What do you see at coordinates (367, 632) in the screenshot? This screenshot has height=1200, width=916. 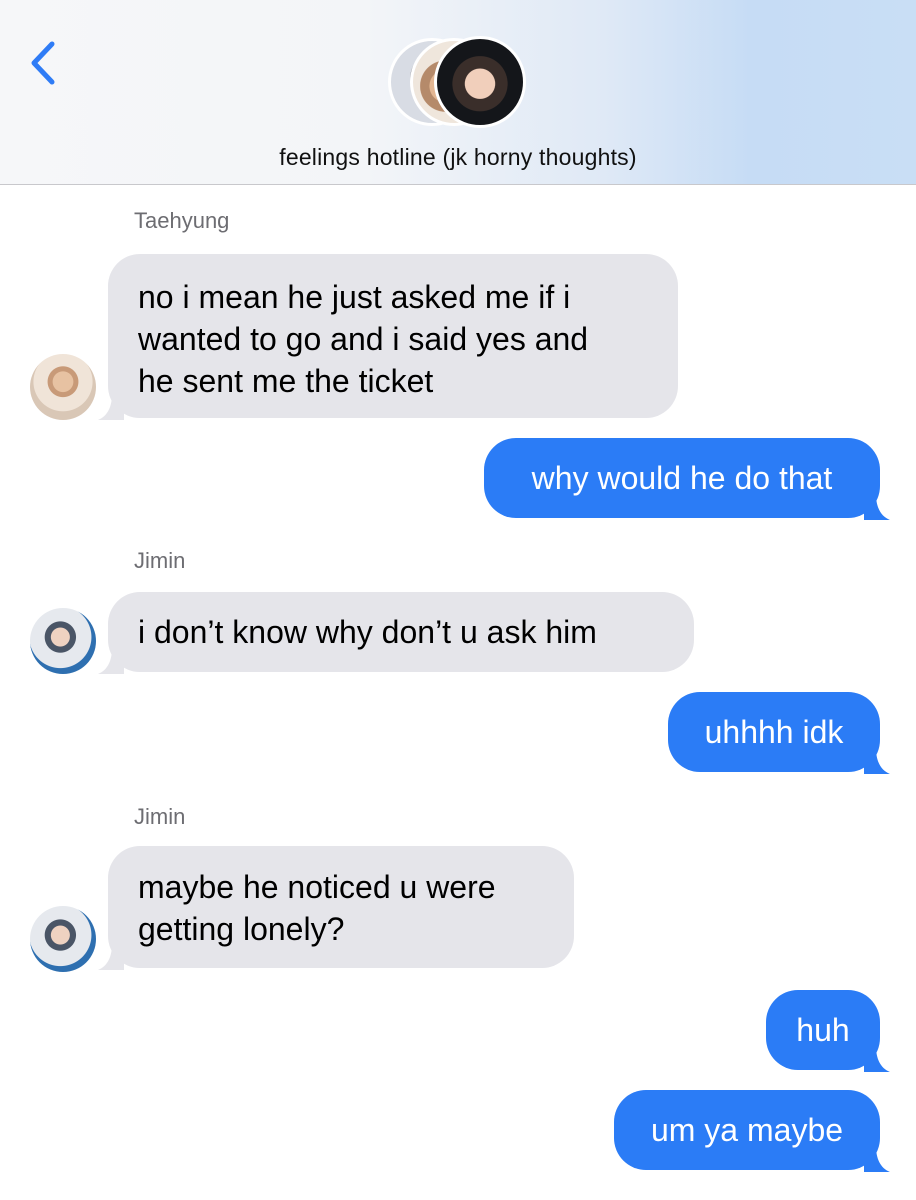 I see `message-line: i don’t know why don’t u ask him` at bounding box center [367, 632].